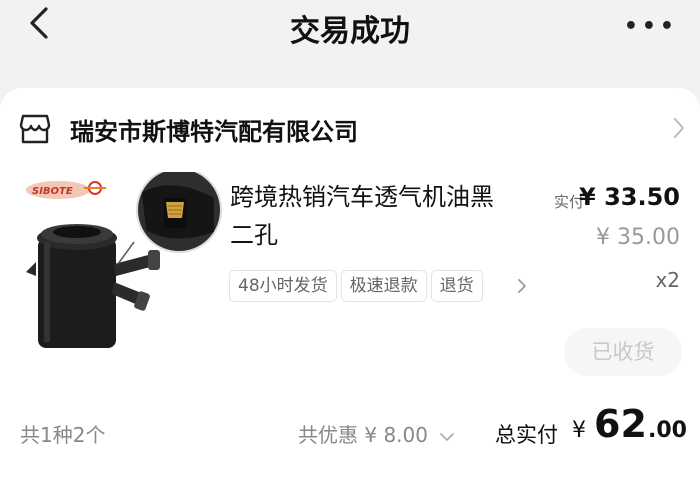  What do you see at coordinates (375, 216) in the screenshot?
I see `product-name: 跨境热销汽车透气机油黑 二孔` at bounding box center [375, 216].